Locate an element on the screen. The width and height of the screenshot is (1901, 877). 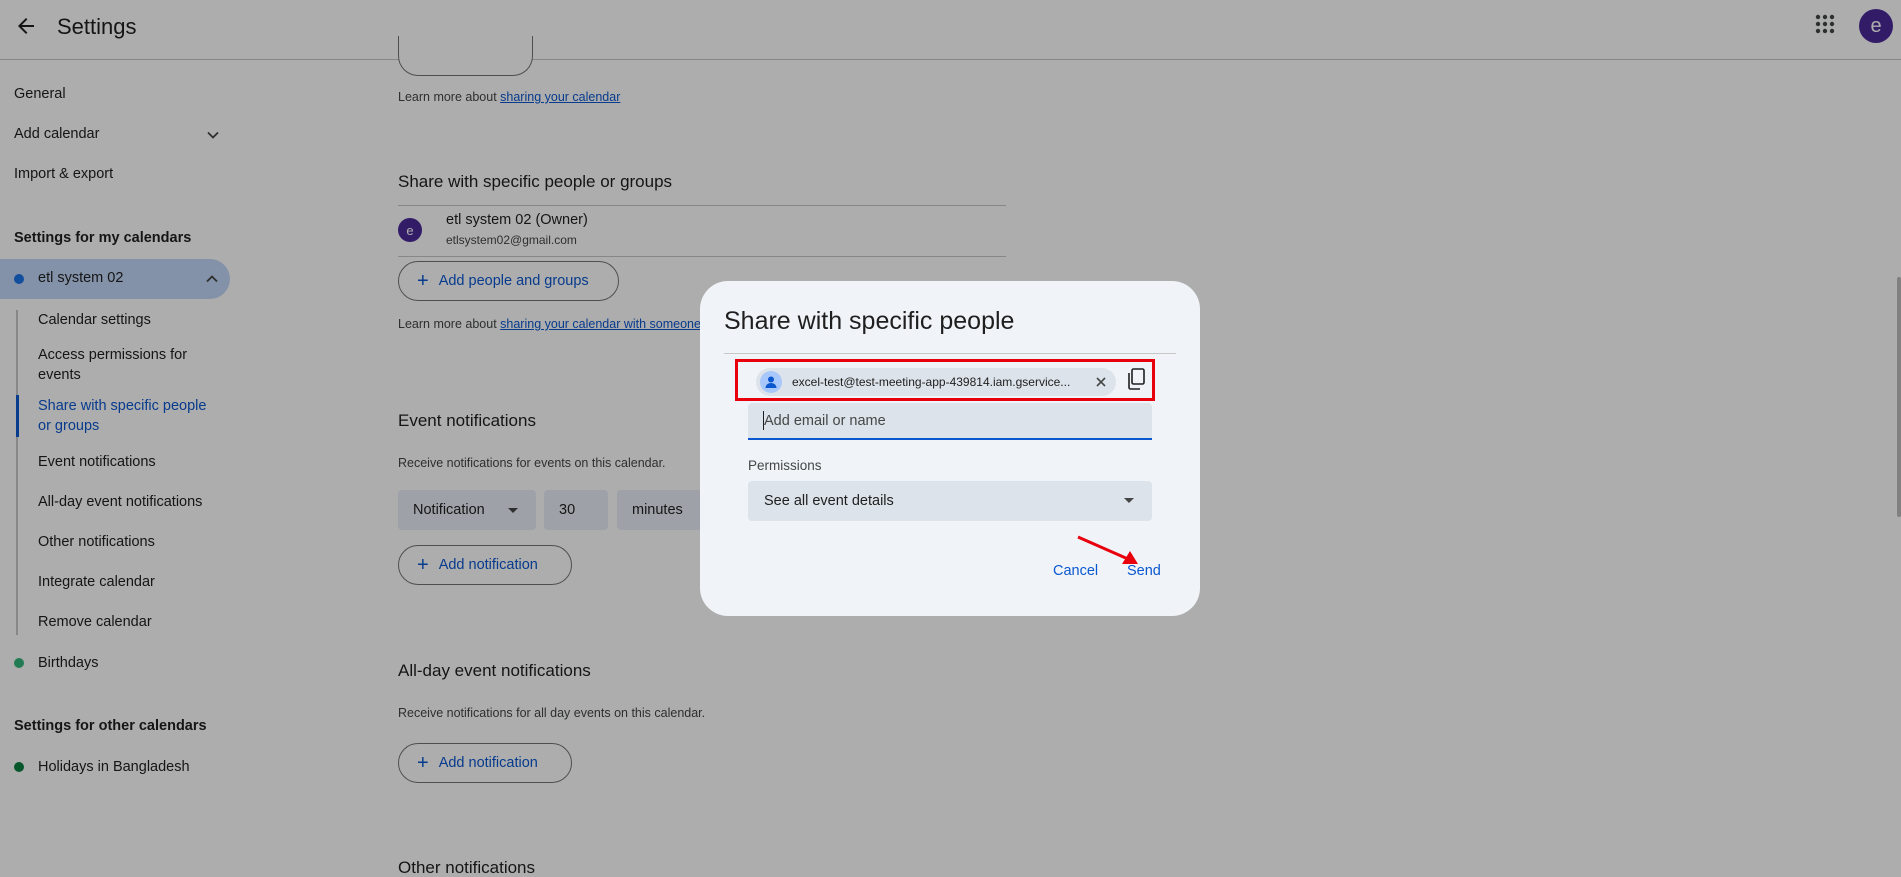
divider is located at coordinates (950, 353).